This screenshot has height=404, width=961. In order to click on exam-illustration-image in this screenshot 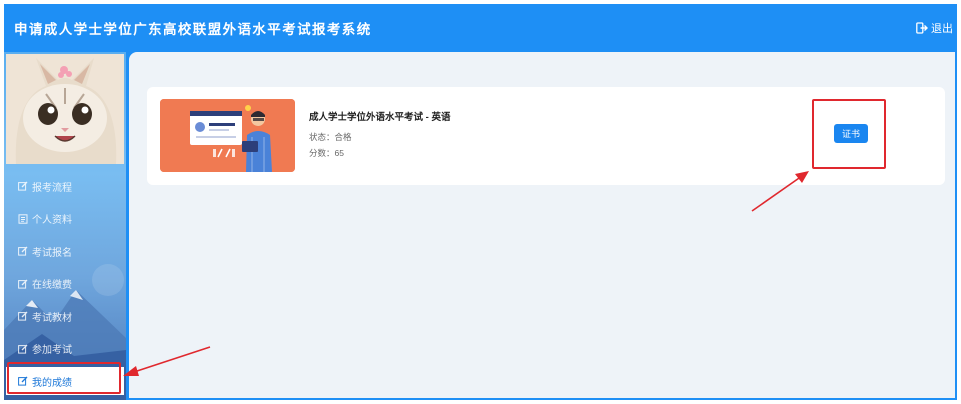, I will do `click(227, 135)`.